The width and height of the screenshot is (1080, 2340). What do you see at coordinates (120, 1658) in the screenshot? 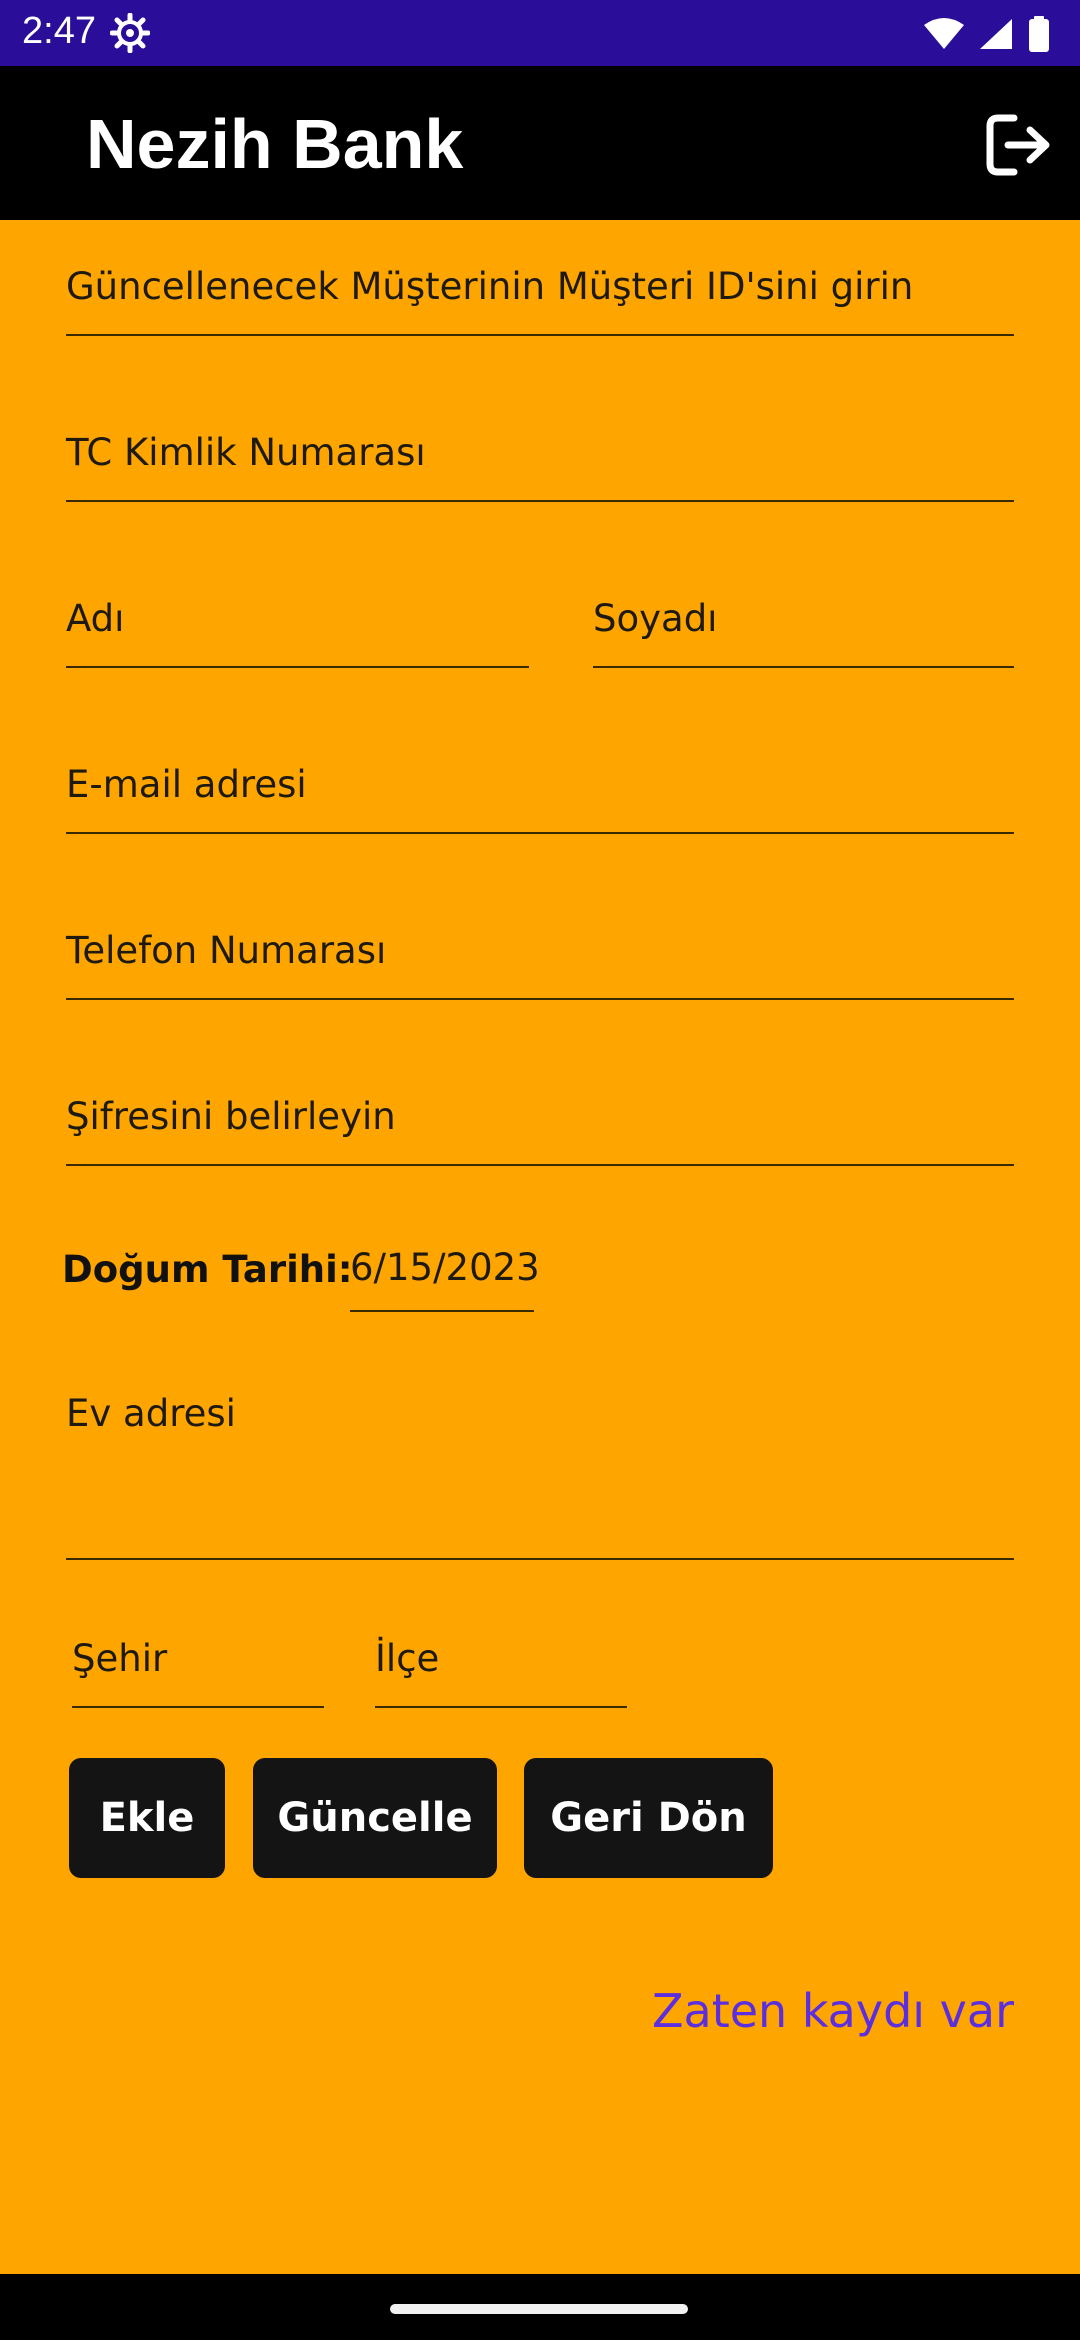
I see `city-placeholder: Şehir` at bounding box center [120, 1658].